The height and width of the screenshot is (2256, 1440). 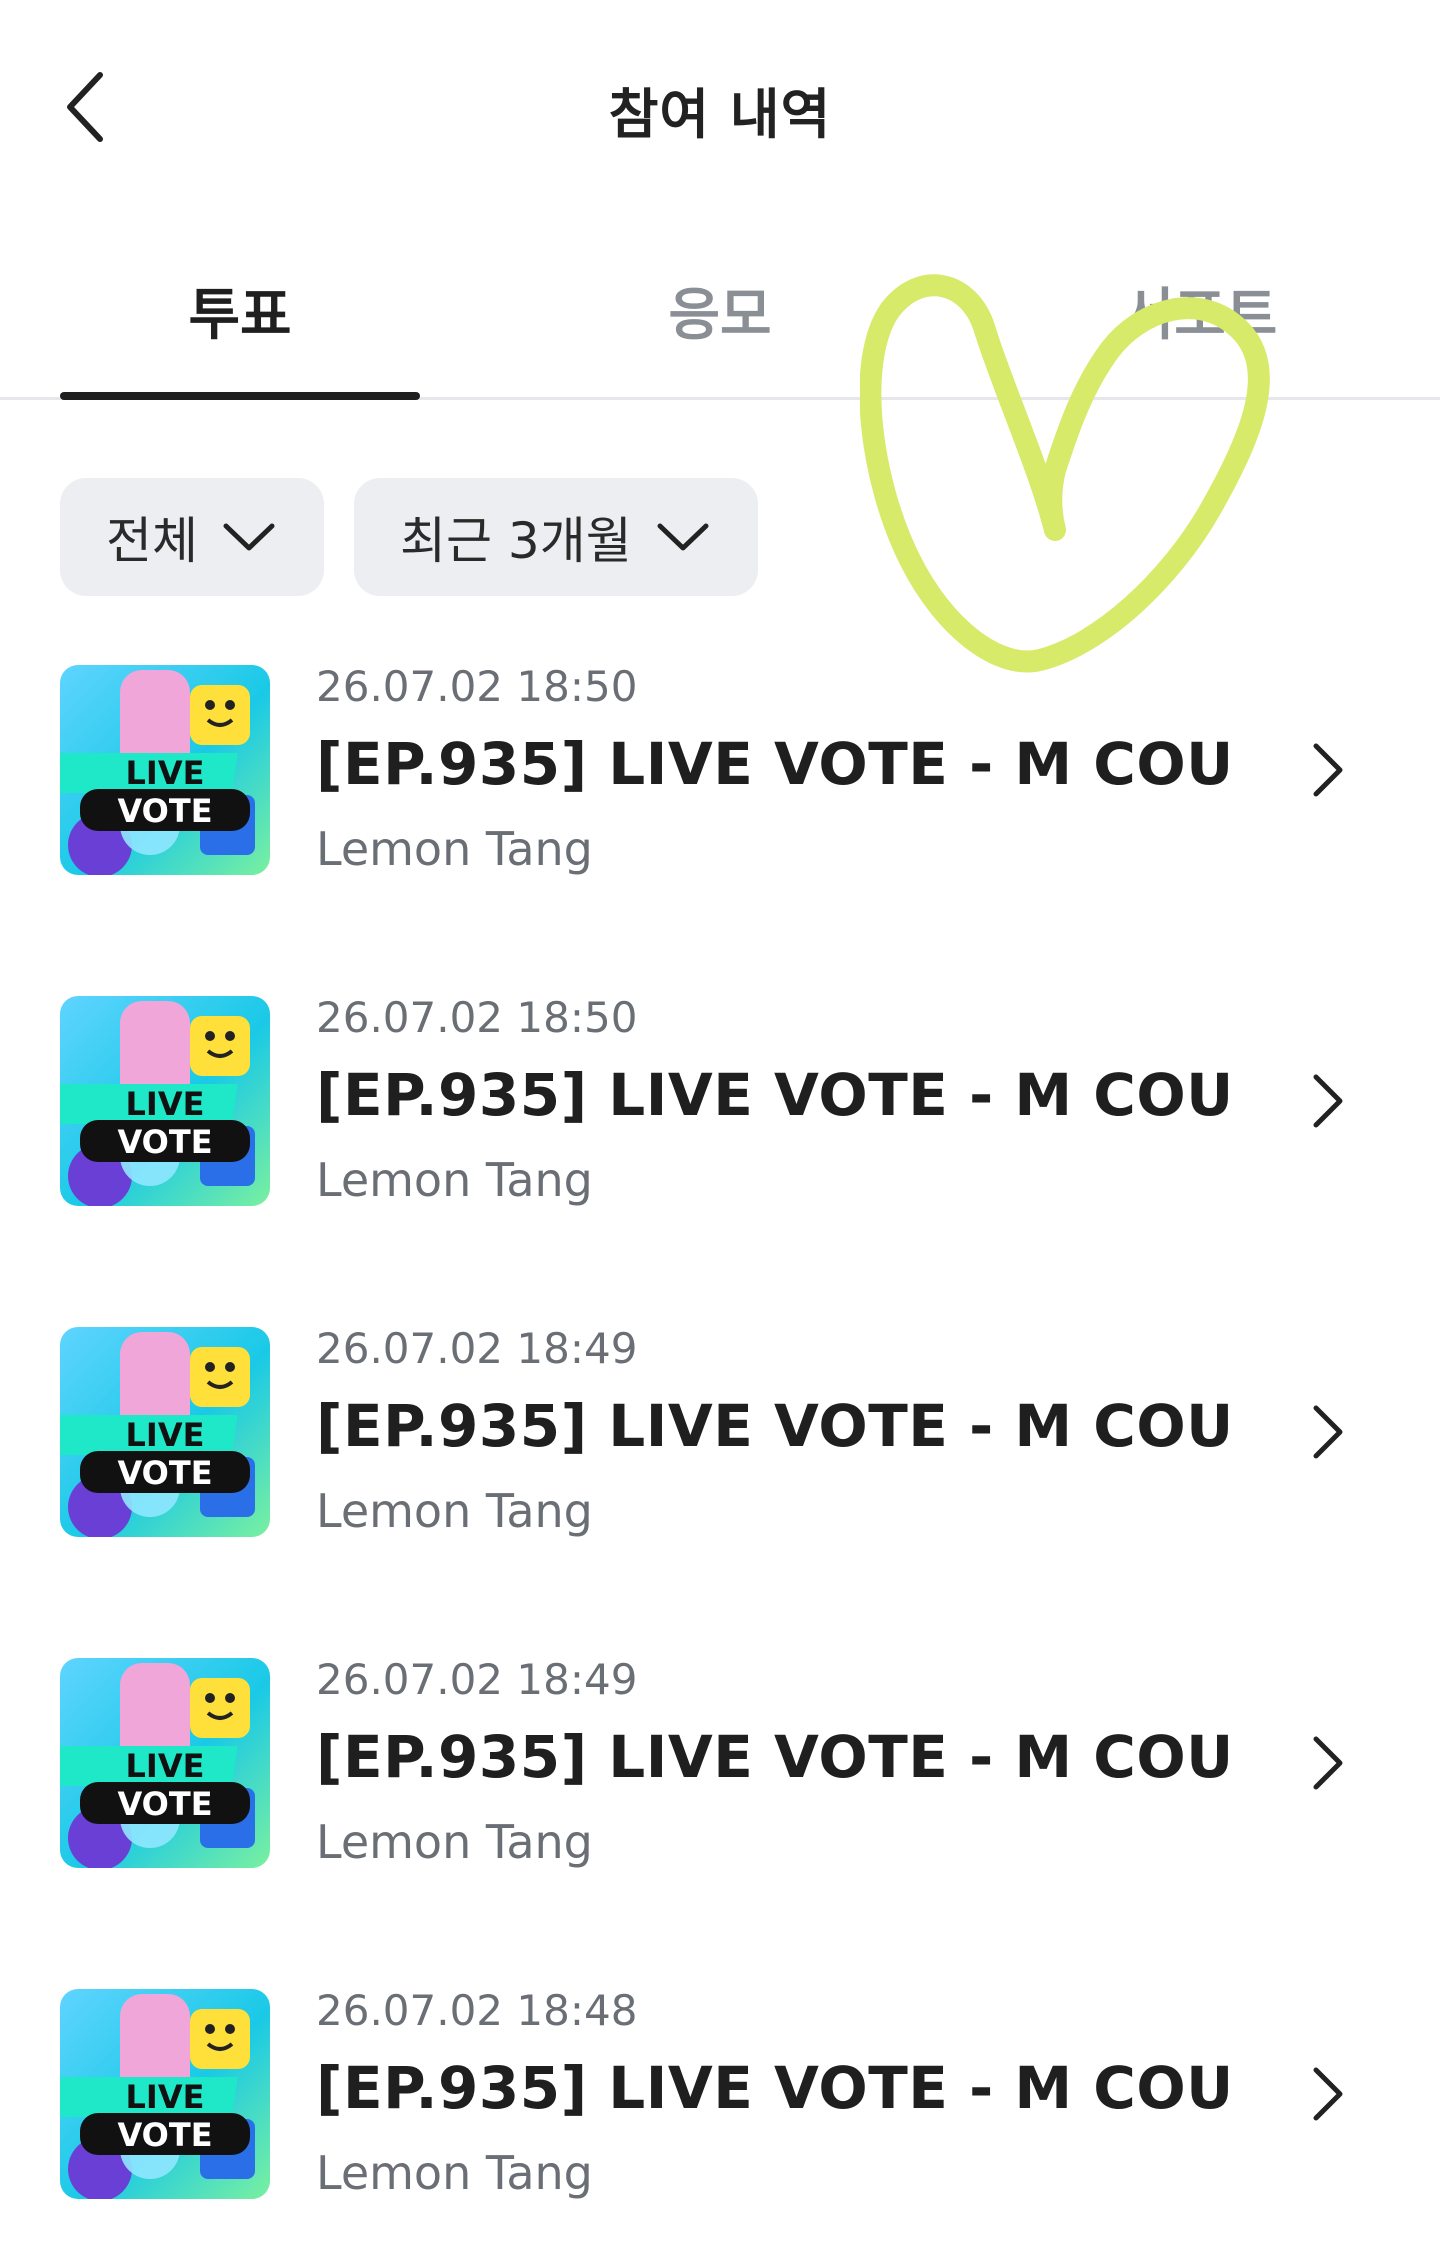 I want to click on tab-support: 서포트, so click(x=1200, y=310).